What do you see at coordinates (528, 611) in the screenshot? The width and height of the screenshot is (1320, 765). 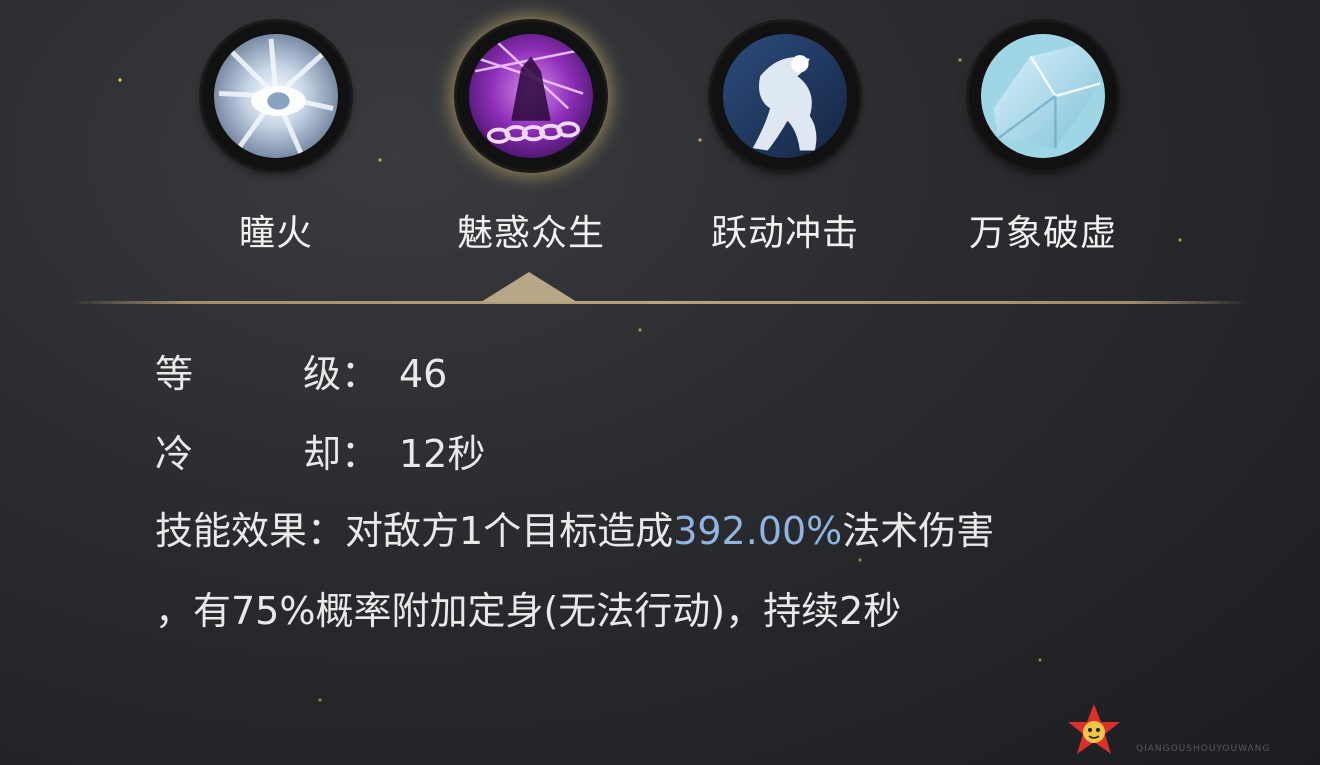 I see `effect-line-2: ，有75%概率附加定身(无法行动)，持续2秒` at bounding box center [528, 611].